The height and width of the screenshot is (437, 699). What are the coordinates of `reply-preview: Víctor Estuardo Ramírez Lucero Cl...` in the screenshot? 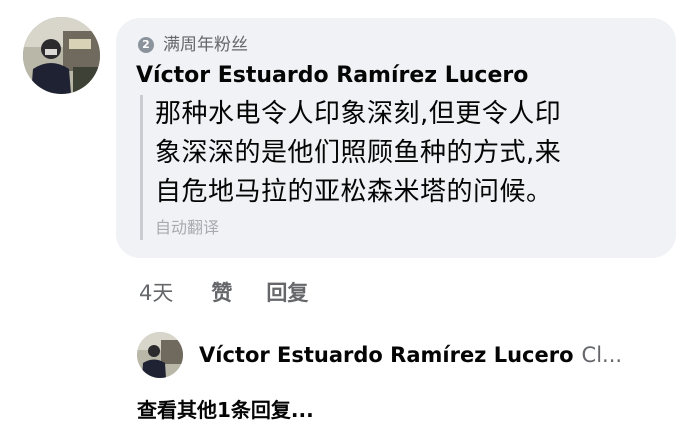 It's located at (379, 355).